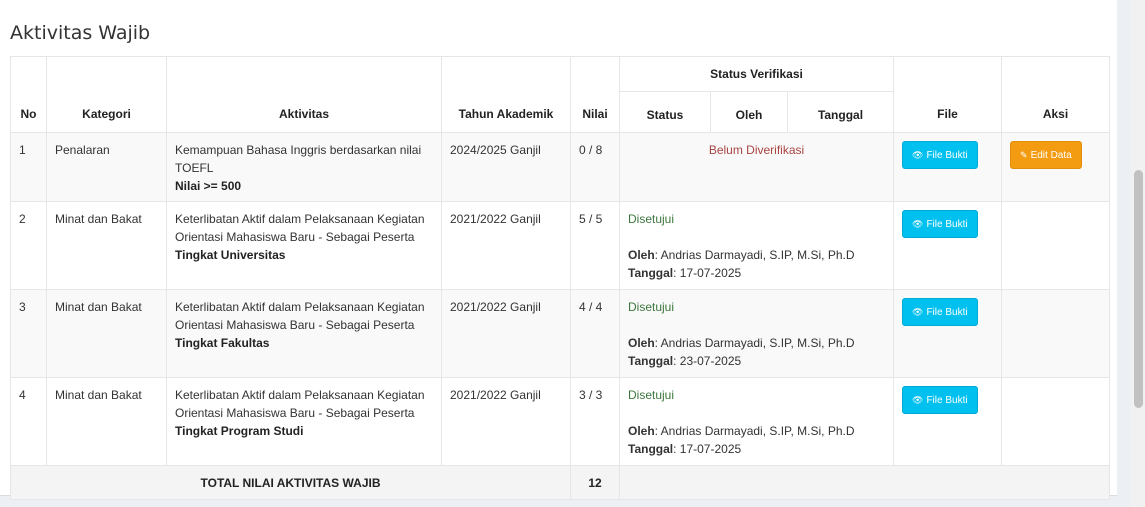  I want to click on row-no: 3, so click(28, 333).